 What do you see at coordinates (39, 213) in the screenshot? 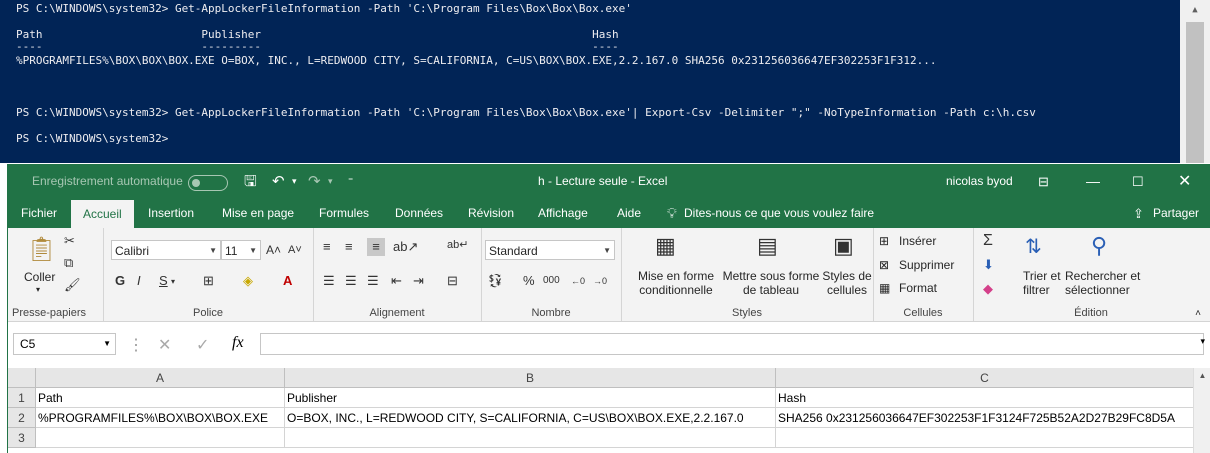
I see `tab-fichier: Fichier` at bounding box center [39, 213].